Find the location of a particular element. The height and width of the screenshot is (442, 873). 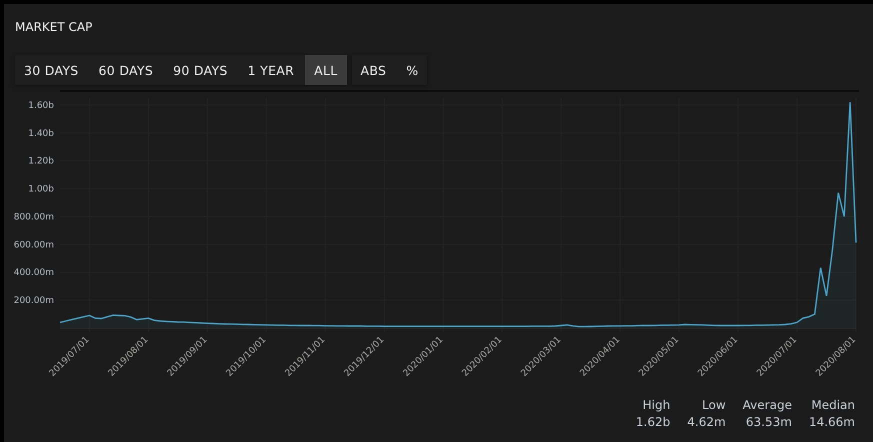

range-button: ALL is located at coordinates (326, 70).